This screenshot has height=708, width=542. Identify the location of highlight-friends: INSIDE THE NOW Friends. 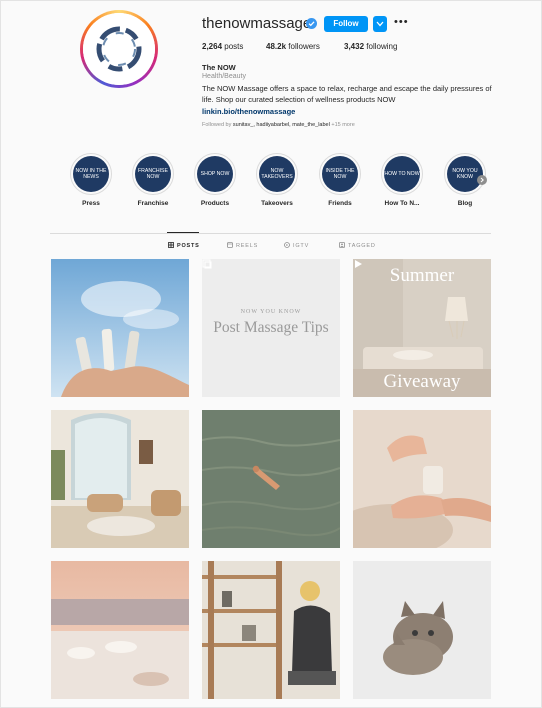
(340, 180).